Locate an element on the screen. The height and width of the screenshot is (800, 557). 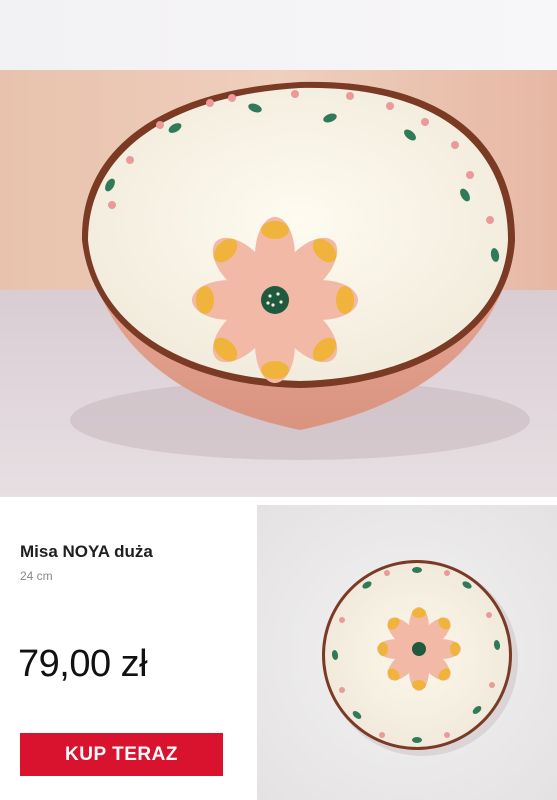
buy-now-button: KUP TERAZ is located at coordinates (121, 754).